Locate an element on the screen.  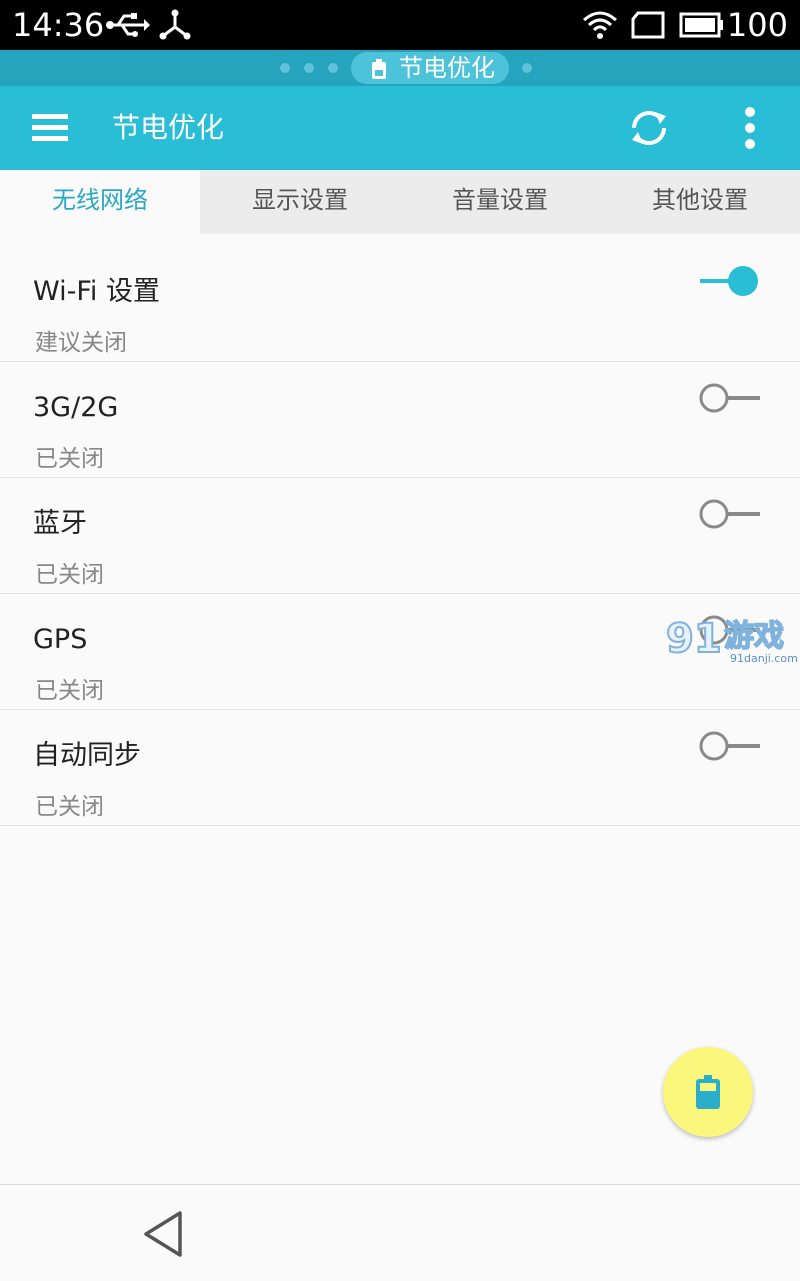
battery-percentage: 100 is located at coordinates (757, 25).